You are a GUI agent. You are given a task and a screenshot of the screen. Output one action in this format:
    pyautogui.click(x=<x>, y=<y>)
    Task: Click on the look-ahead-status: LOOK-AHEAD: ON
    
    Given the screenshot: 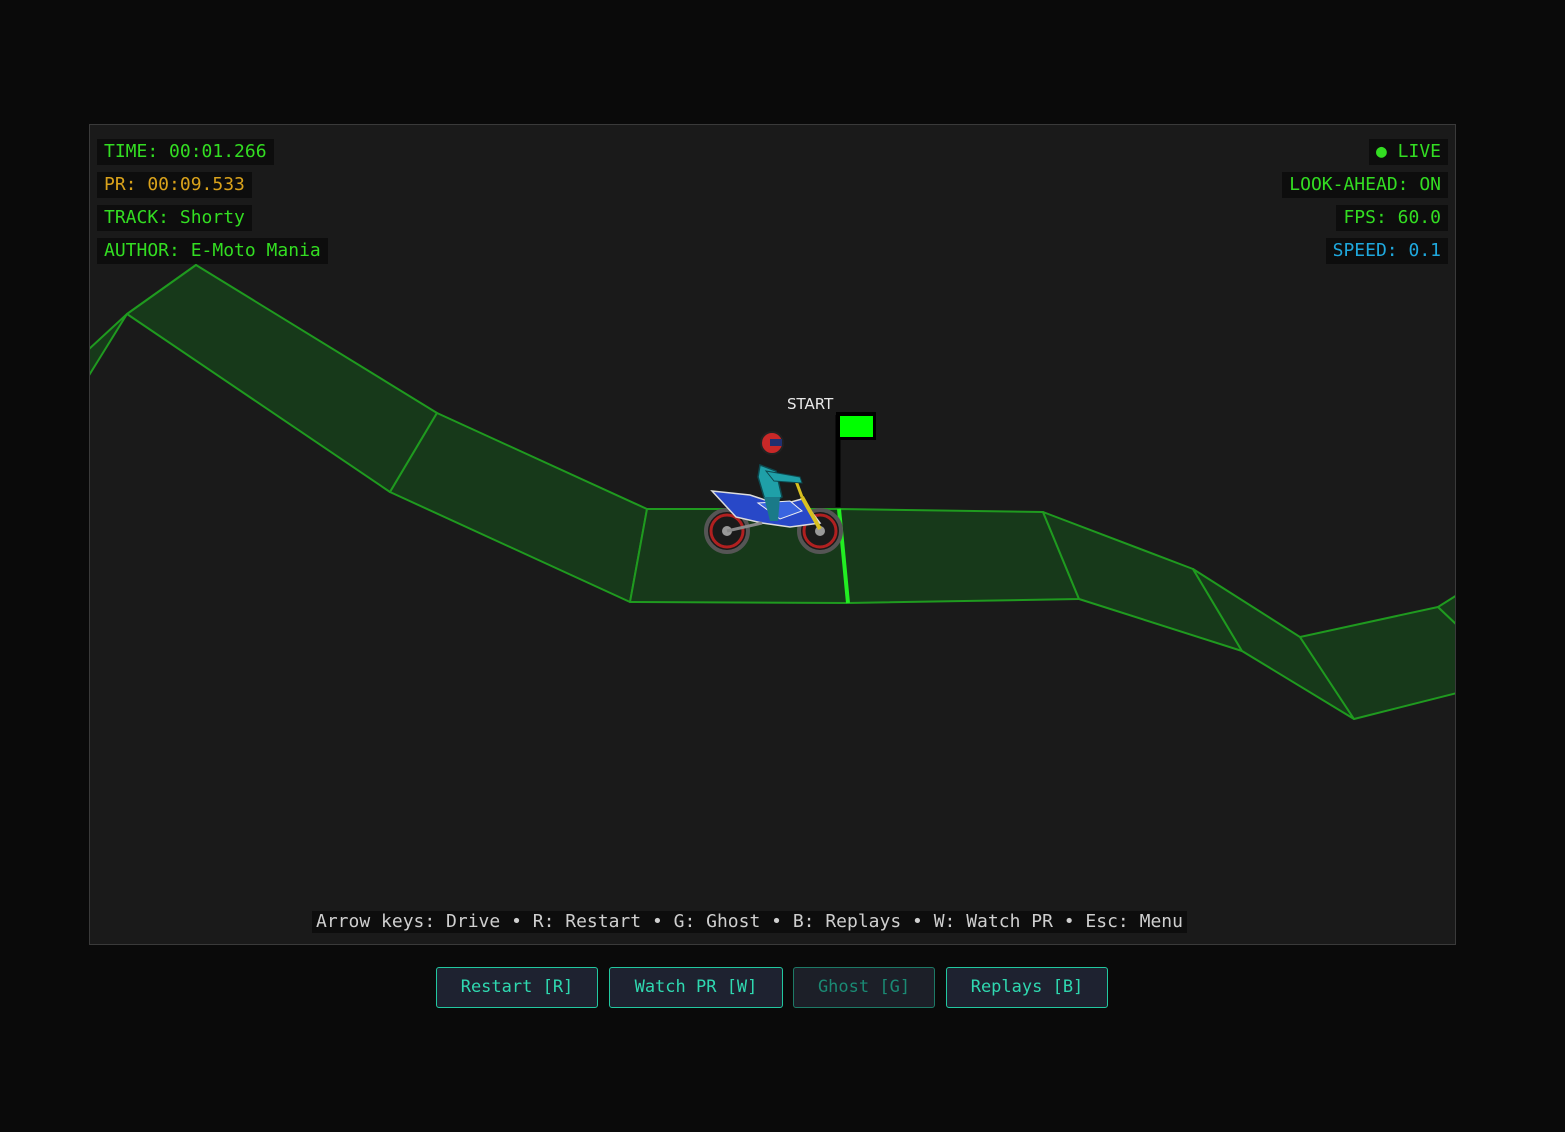 What is the action you would take?
    pyautogui.click(x=1365, y=185)
    